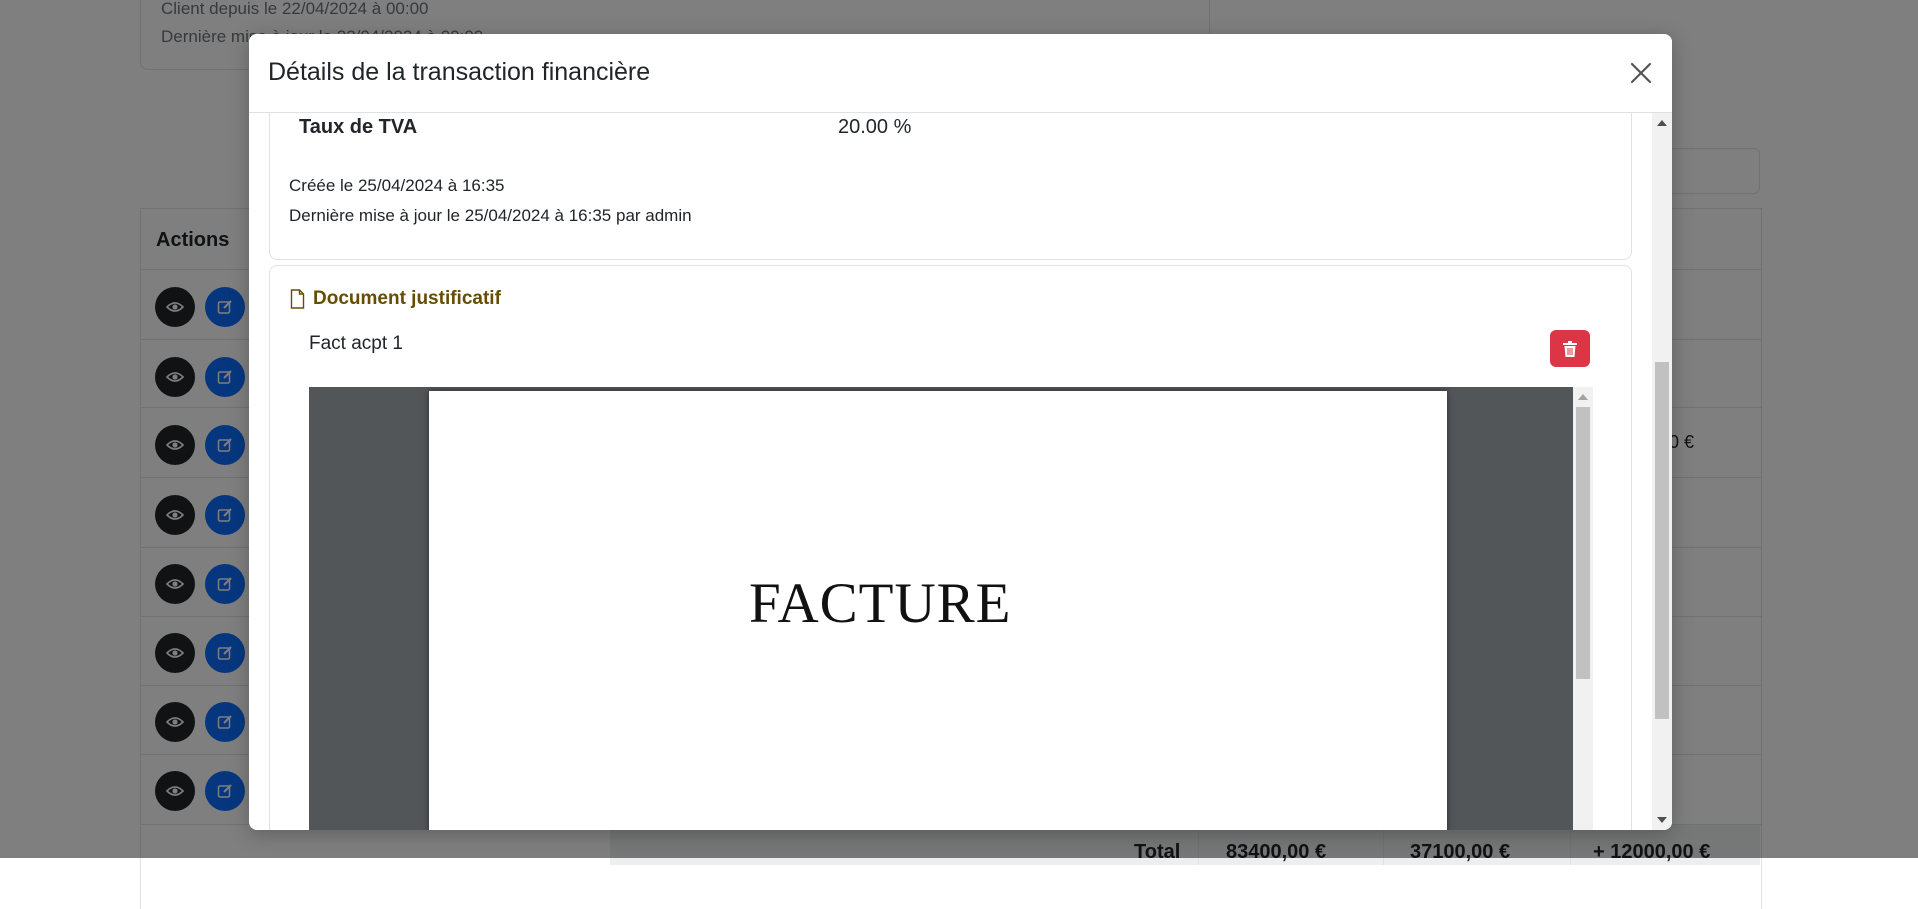 The height and width of the screenshot is (909, 1918). What do you see at coordinates (1583, 543) in the screenshot?
I see `pdf-scroll-thumb` at bounding box center [1583, 543].